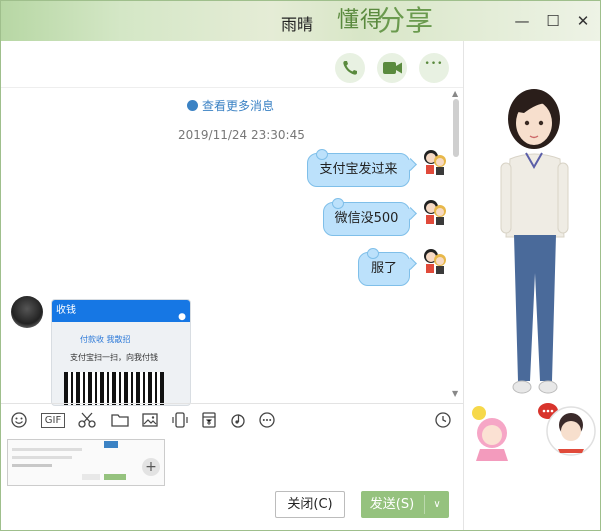 The height and width of the screenshot is (531, 601). I want to click on red-packet-icon, so click(209, 420).